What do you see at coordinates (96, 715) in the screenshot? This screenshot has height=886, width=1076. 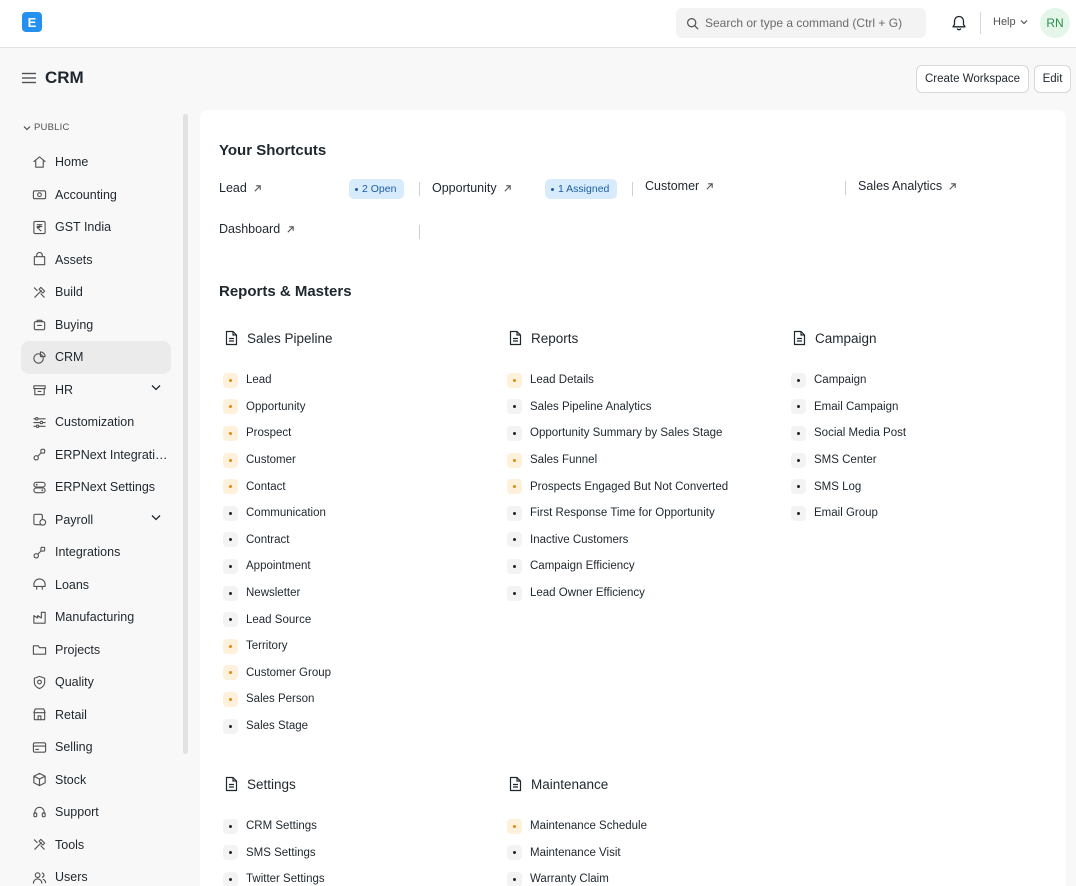 I see `sidebar-item-retail: Retail` at bounding box center [96, 715].